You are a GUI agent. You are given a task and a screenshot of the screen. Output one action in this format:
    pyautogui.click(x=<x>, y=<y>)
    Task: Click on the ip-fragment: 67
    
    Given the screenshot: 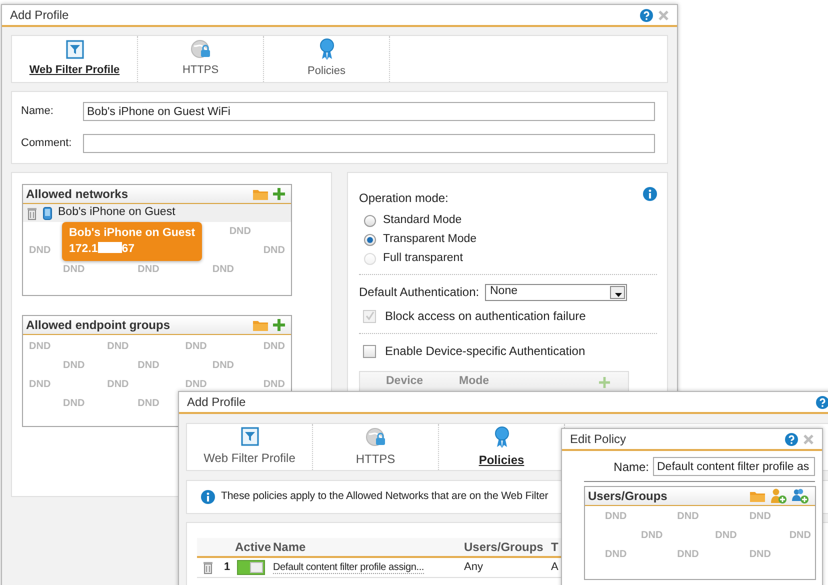 What is the action you would take?
    pyautogui.click(x=128, y=248)
    